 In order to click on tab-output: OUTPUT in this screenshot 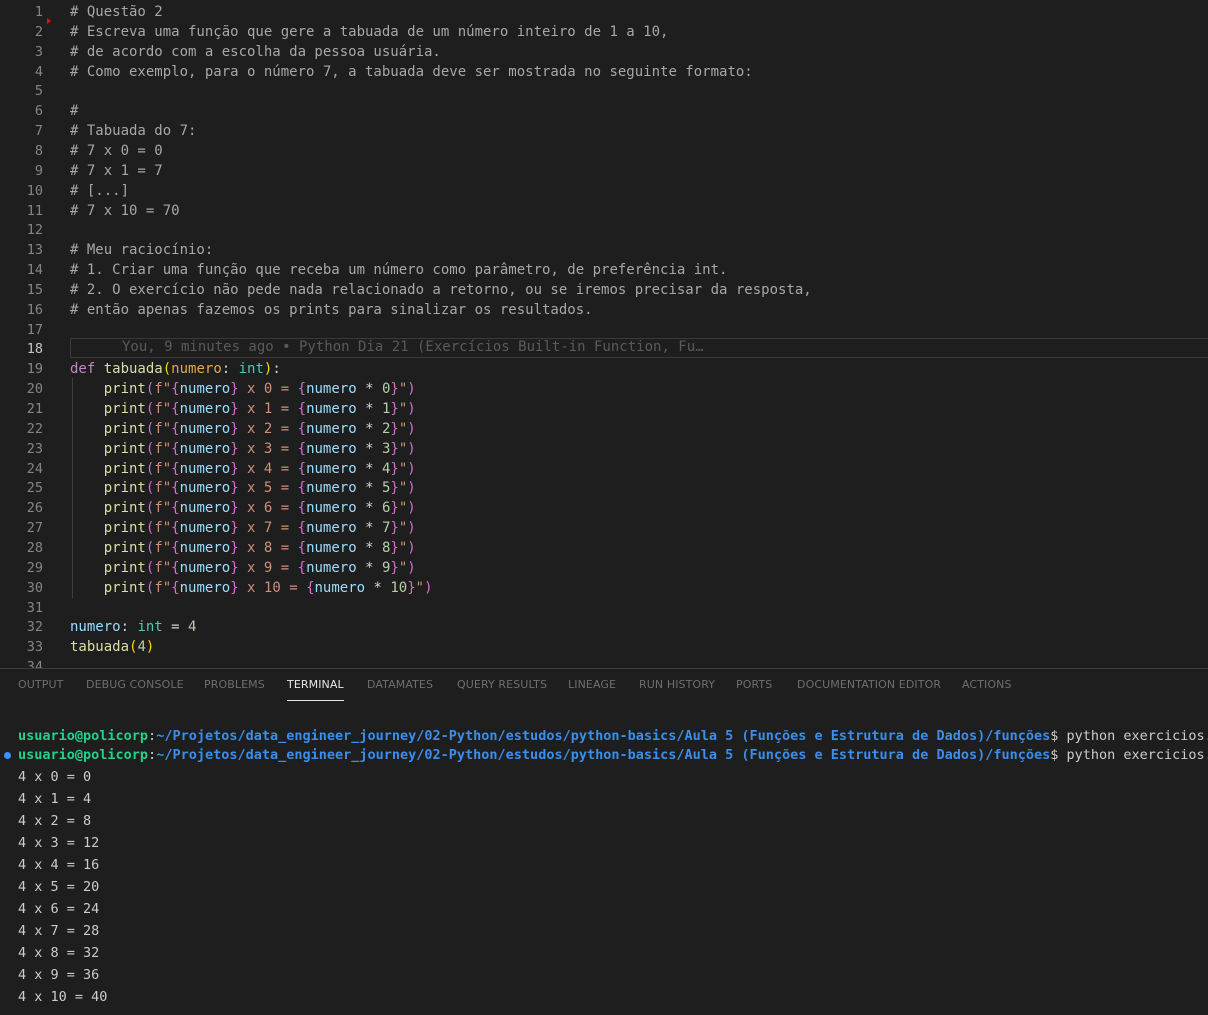, I will do `click(40, 684)`.